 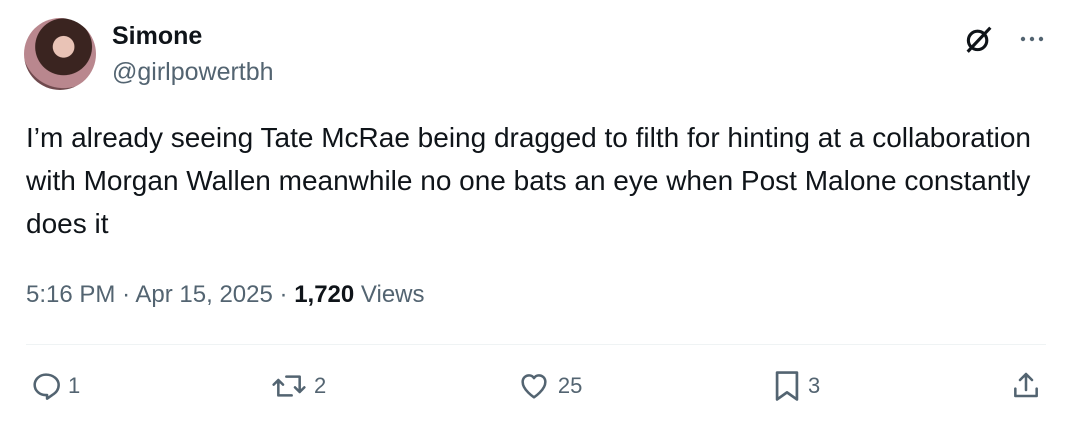 I want to click on avatar, so click(x=60, y=54).